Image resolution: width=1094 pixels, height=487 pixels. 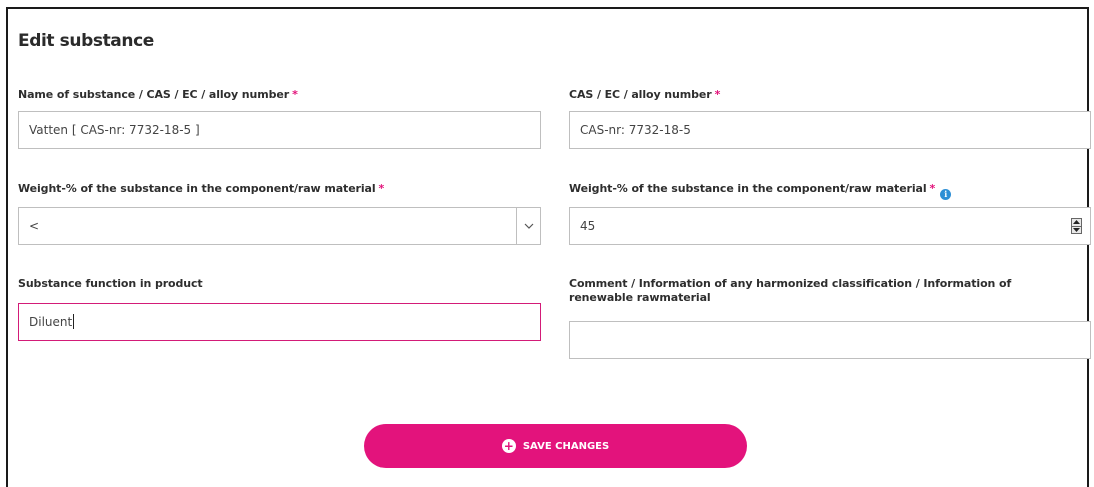 What do you see at coordinates (110, 283) in the screenshot?
I see `substance-function-label: Substance function in product` at bounding box center [110, 283].